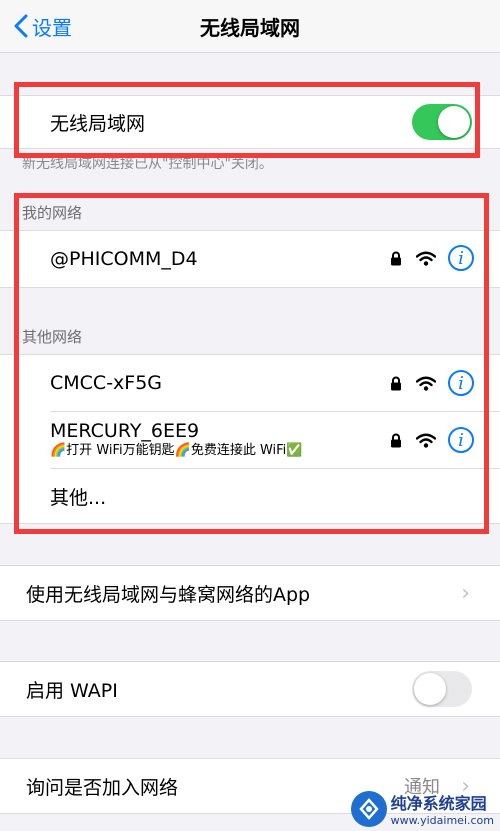  I want to click on network-subtitle: 🌈打开 WiFi万能钥匙🌈免费连接此 WiFi✅, so click(176, 450).